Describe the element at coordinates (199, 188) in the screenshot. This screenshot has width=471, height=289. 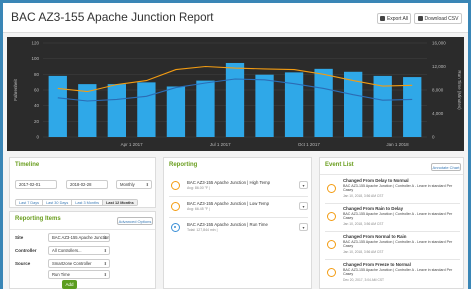
I see `reporting-item-sub: Avg: 86.00 °F |` at that location.